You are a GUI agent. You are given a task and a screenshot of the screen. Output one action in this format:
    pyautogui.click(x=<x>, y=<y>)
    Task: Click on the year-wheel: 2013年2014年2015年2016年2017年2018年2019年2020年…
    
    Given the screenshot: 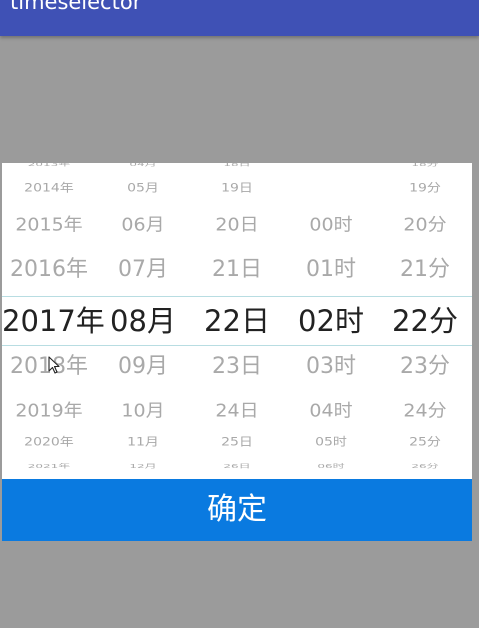 What is the action you would take?
    pyautogui.click(x=53, y=321)
    